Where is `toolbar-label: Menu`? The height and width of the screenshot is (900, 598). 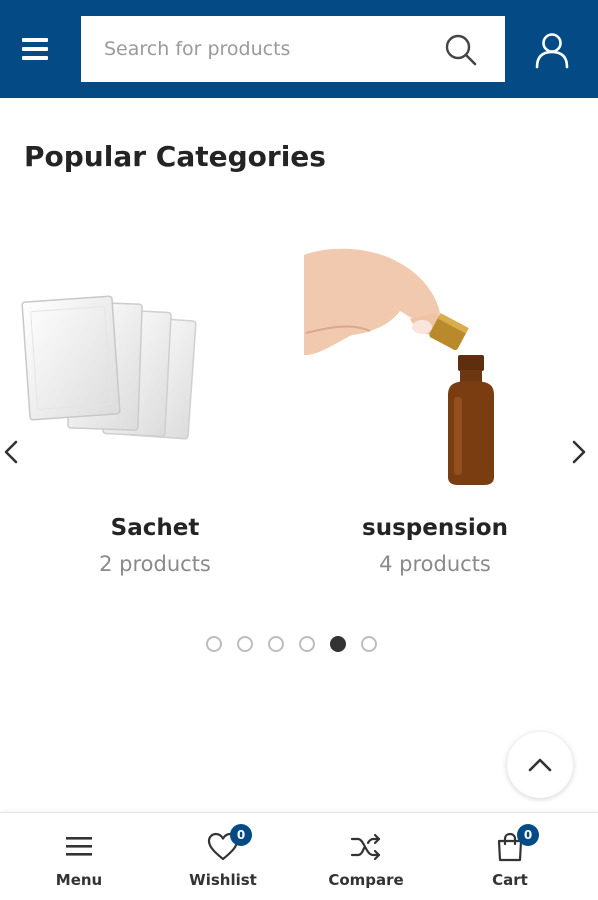
toolbar-label: Menu is located at coordinates (79, 880).